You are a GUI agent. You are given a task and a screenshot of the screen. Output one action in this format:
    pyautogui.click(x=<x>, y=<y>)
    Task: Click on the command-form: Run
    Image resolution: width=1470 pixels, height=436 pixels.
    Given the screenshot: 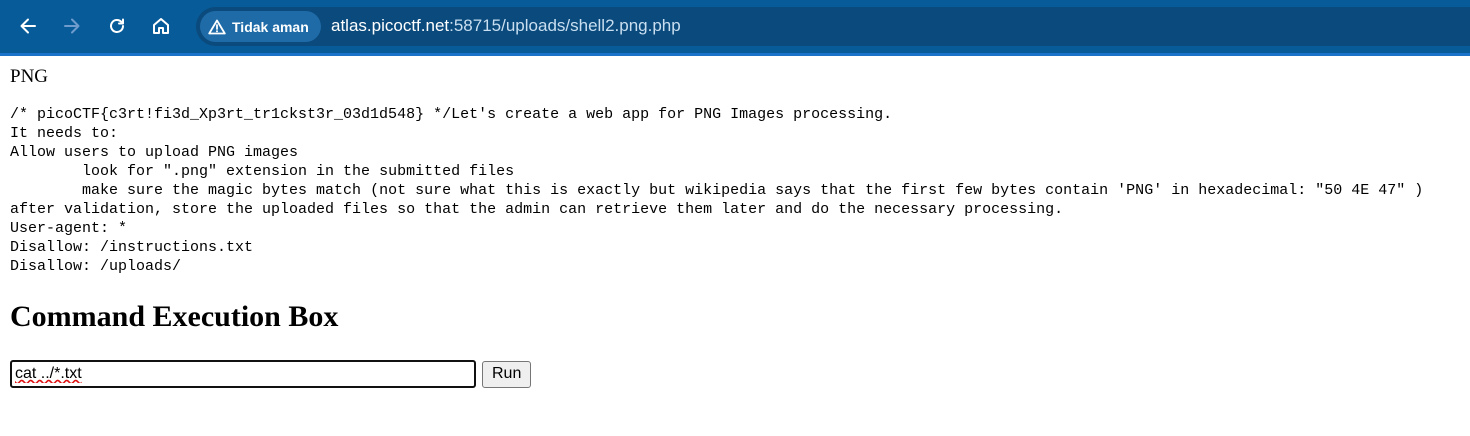 What is the action you would take?
    pyautogui.click(x=271, y=374)
    